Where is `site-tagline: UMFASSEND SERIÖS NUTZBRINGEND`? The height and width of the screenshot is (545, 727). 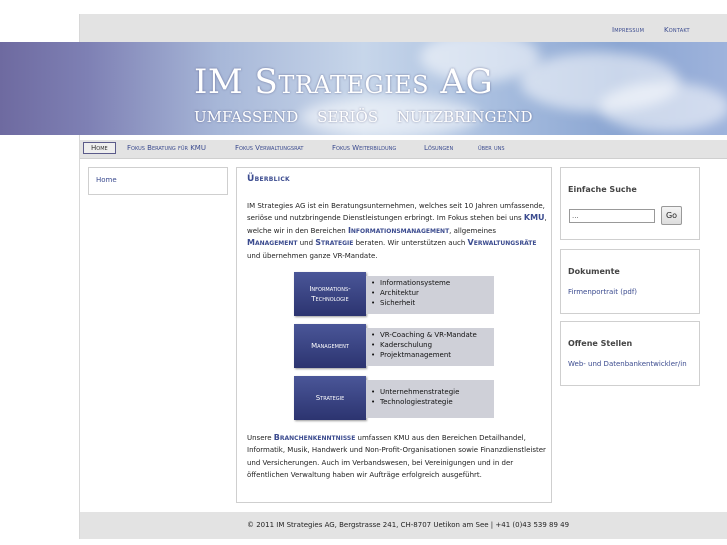
site-tagline: UMFASSEND SERIÖS NUTZBRINGEND is located at coordinates (363, 117).